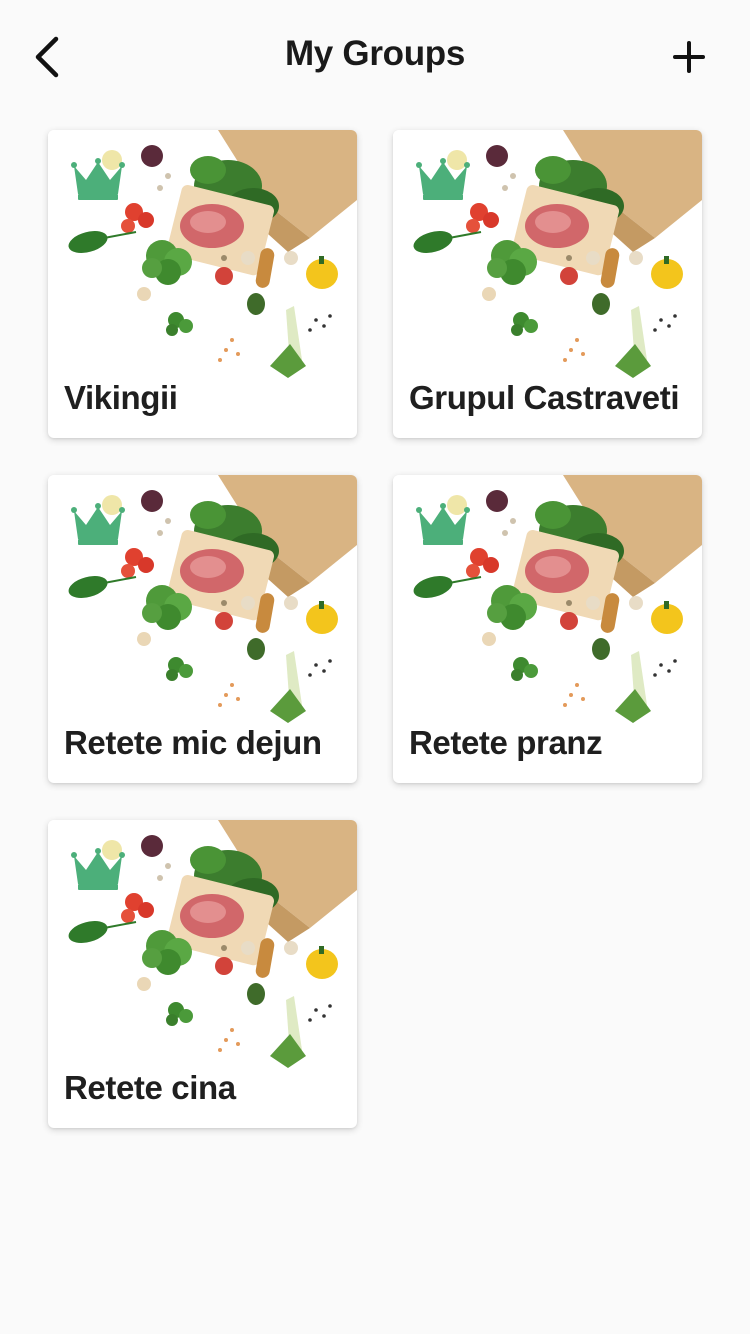 The height and width of the screenshot is (1334, 750). I want to click on group-name: Grupul Castraveti, so click(544, 397).